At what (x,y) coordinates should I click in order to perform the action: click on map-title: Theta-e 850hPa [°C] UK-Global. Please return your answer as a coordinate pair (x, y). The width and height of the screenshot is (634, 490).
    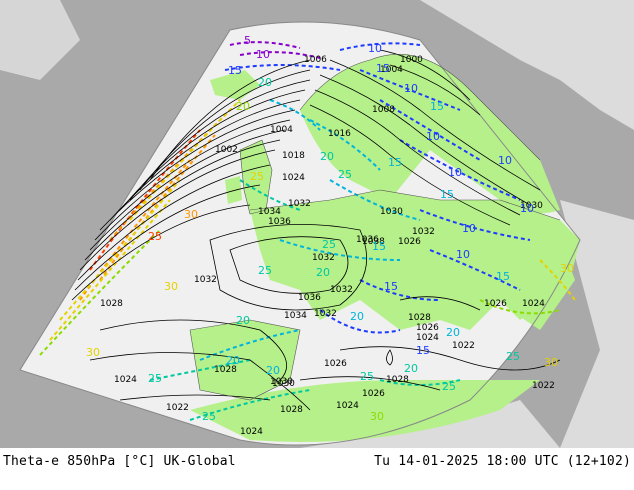
    Looking at the image, I should click on (119, 461).